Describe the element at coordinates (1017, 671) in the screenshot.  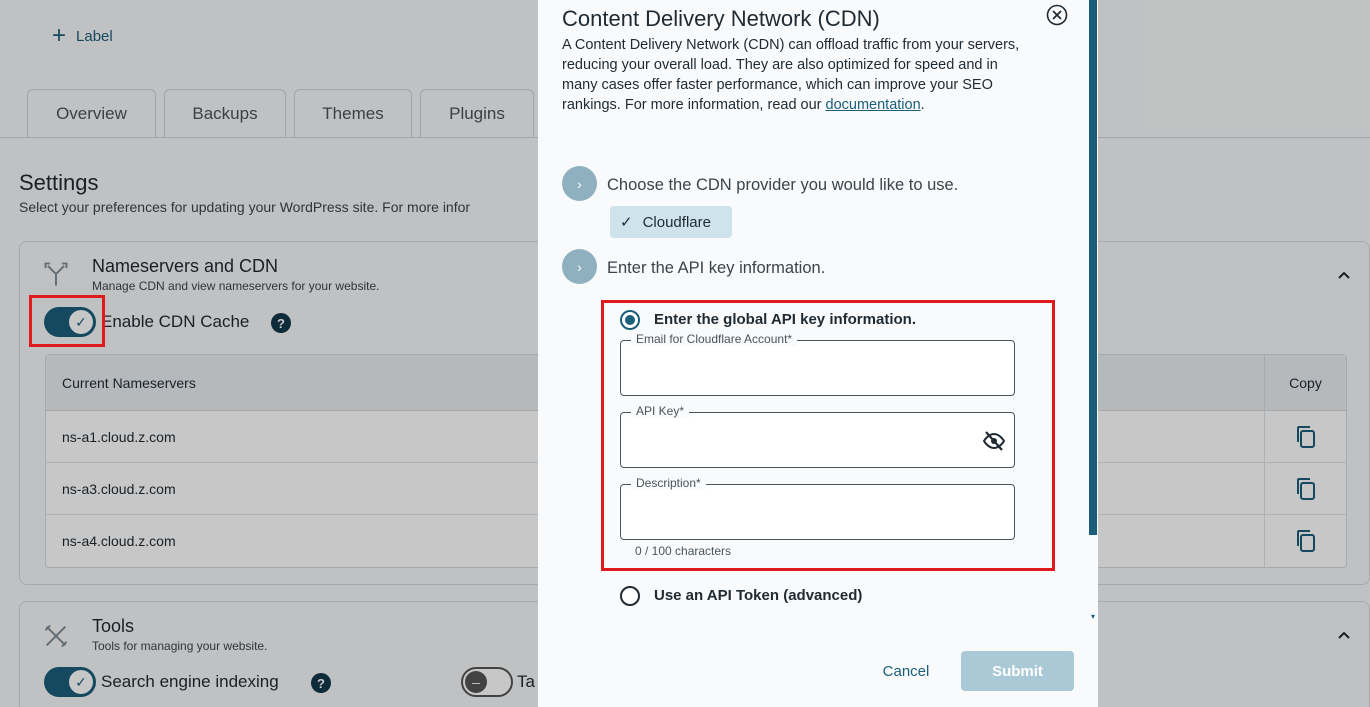
I see `submit-button: Submit` at that location.